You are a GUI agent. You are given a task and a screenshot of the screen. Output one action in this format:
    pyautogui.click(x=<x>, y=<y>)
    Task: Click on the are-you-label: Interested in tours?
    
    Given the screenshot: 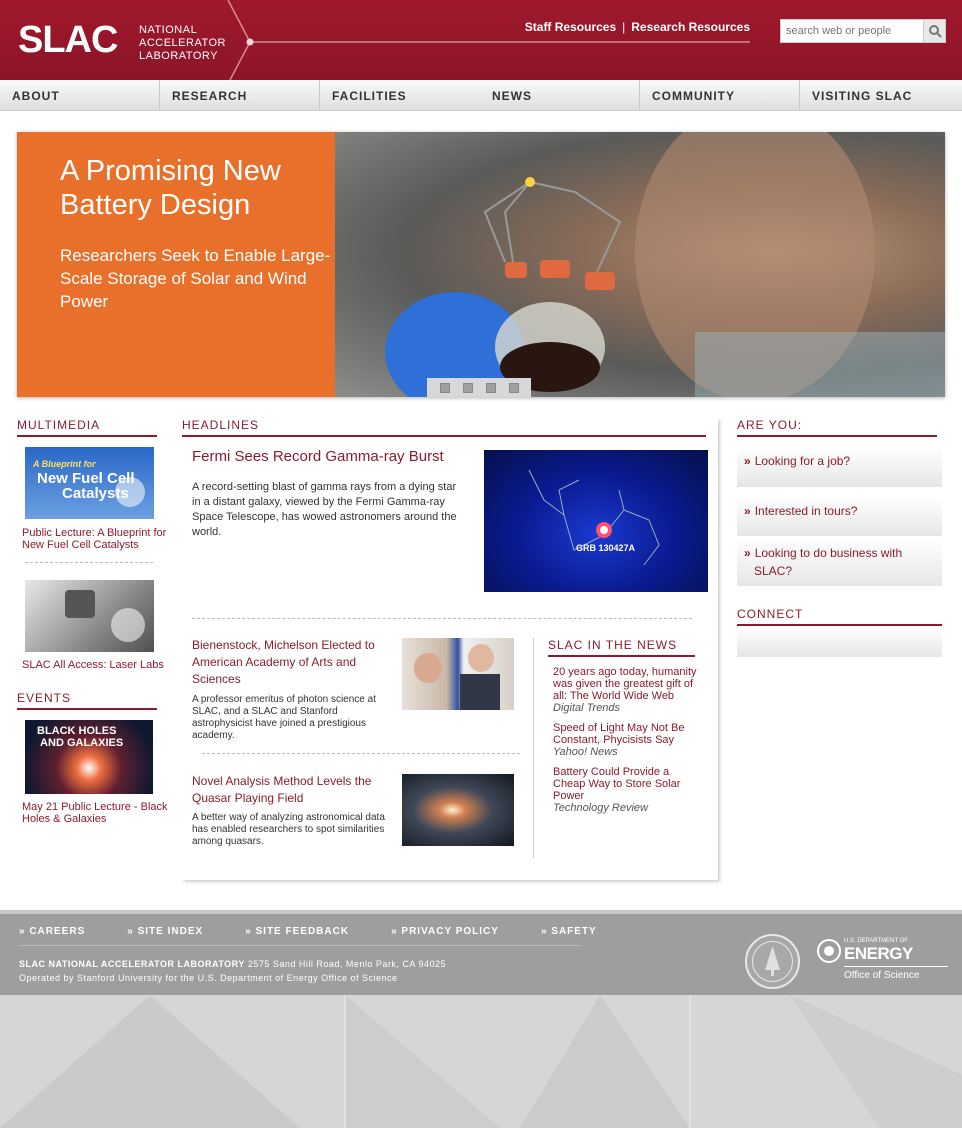 What is the action you would take?
    pyautogui.click(x=806, y=511)
    